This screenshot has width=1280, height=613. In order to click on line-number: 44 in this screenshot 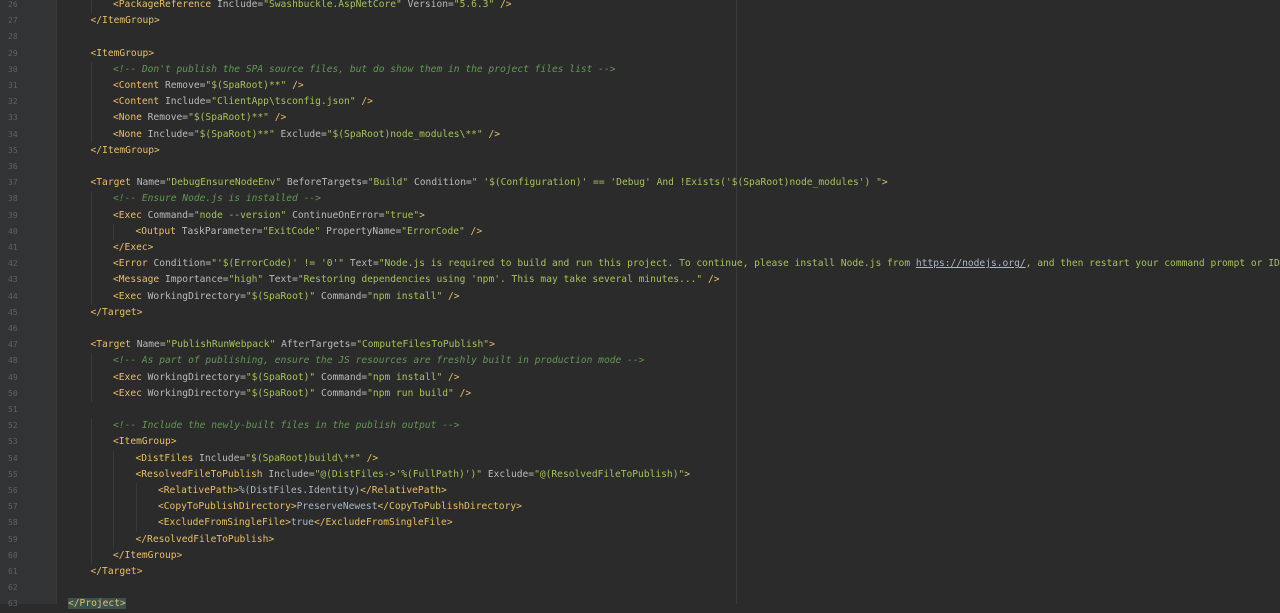, I will do `click(13, 296)`.